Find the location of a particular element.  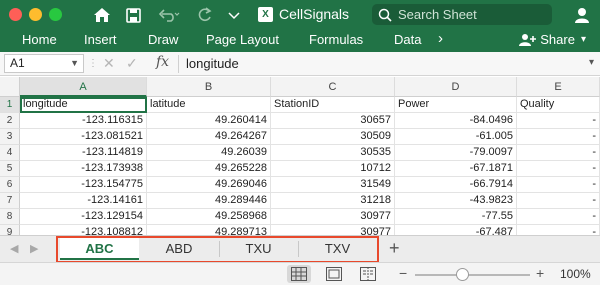

home-icon is located at coordinates (102, 15).